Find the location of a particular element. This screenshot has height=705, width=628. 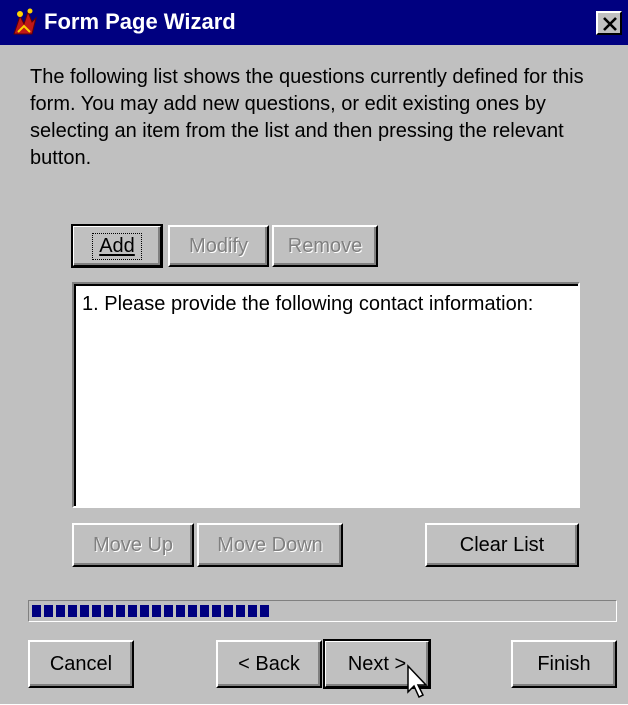

close-icon is located at coordinates (610, 24).